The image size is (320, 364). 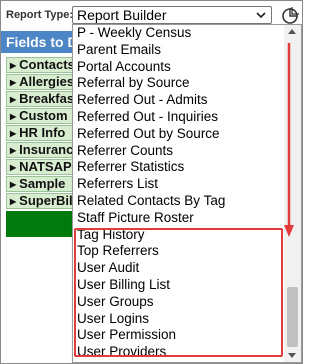 What do you see at coordinates (179, 151) in the screenshot?
I see `dropdown-option: Referrer Counts` at bounding box center [179, 151].